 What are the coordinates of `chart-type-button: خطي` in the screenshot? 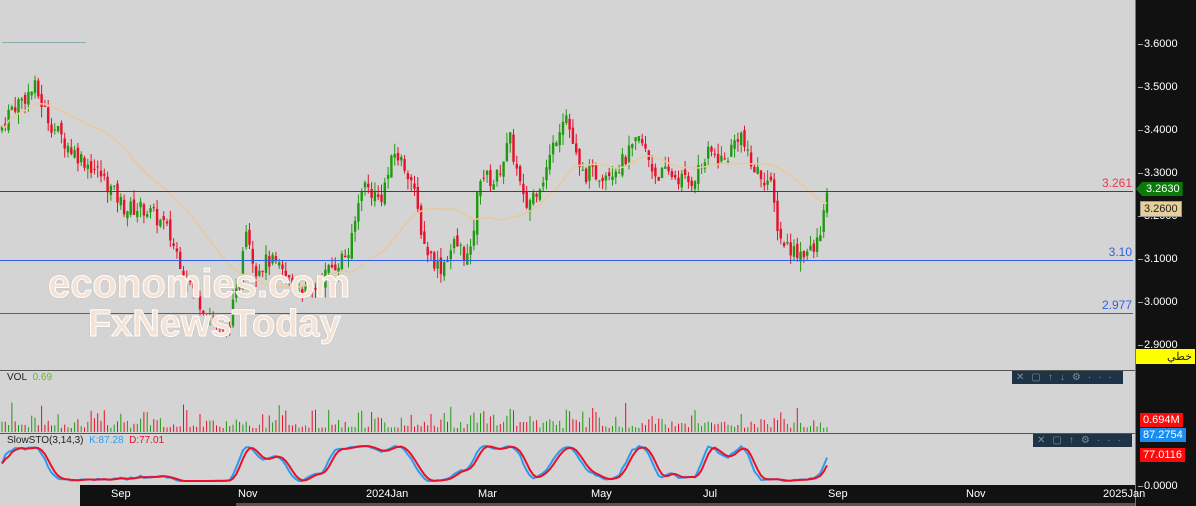 It's located at (1165, 356).